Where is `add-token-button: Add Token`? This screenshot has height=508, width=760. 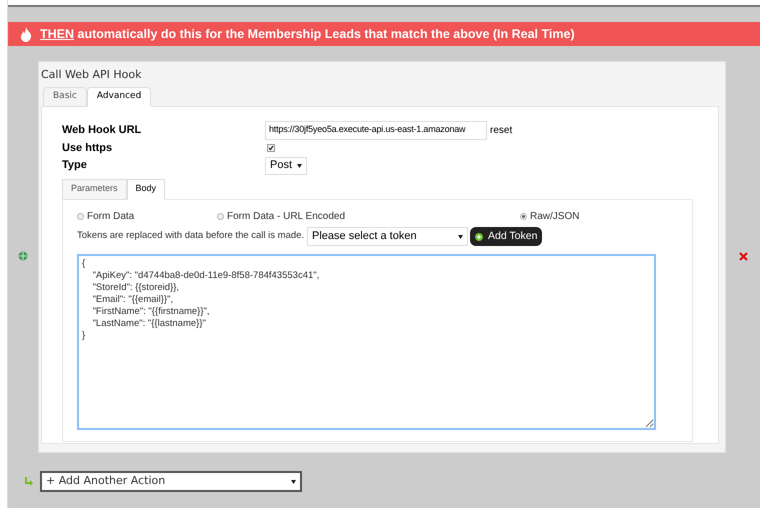 add-token-button: Add Token is located at coordinates (506, 236).